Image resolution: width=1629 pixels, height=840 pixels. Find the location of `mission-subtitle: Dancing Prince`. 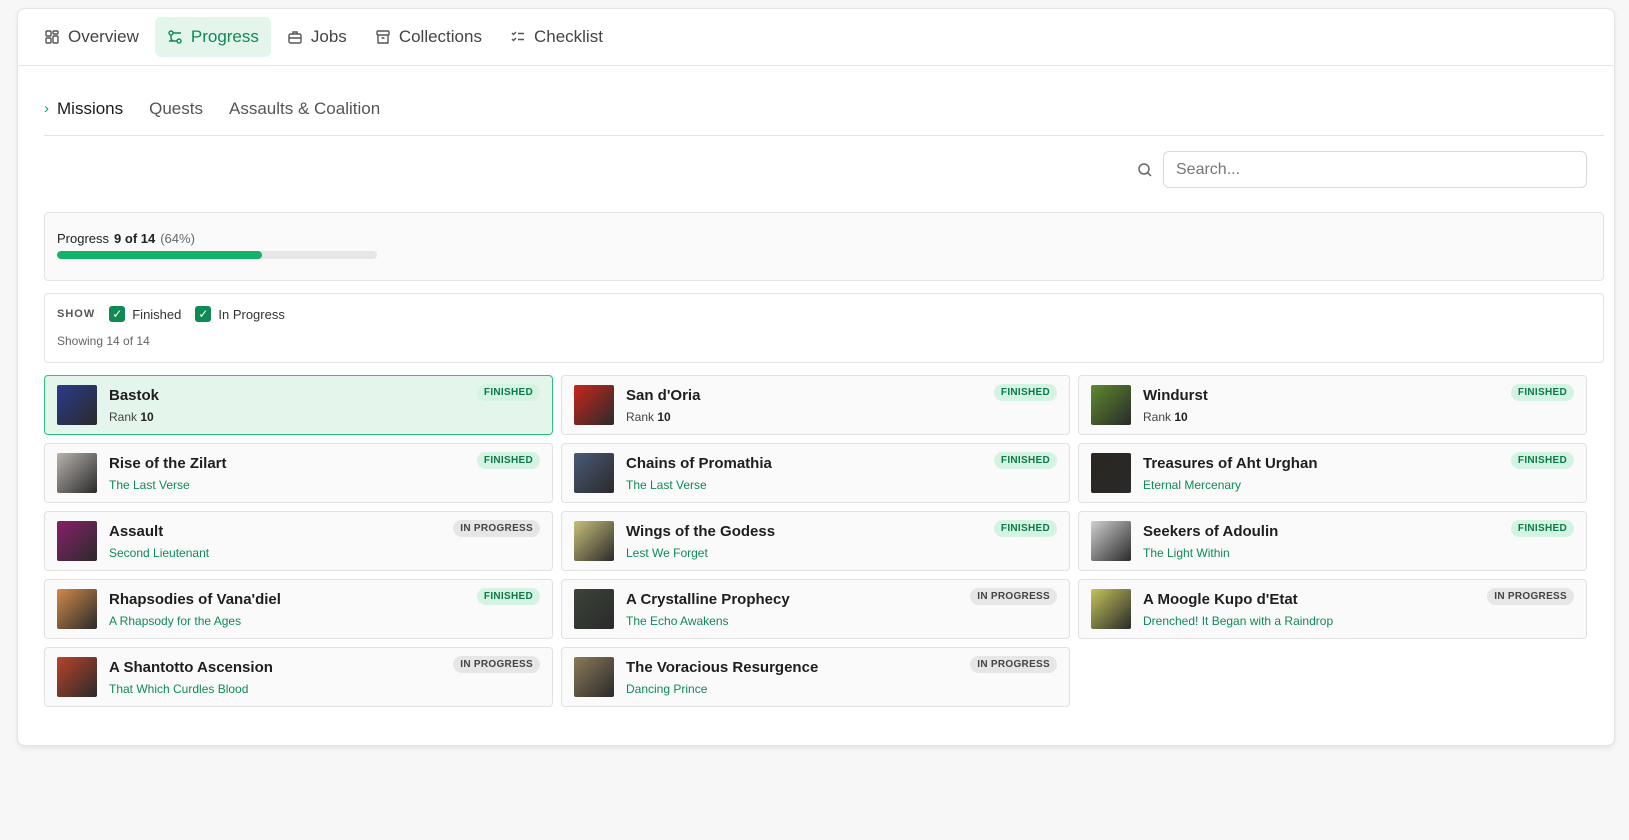

mission-subtitle: Dancing Prince is located at coordinates (667, 688).